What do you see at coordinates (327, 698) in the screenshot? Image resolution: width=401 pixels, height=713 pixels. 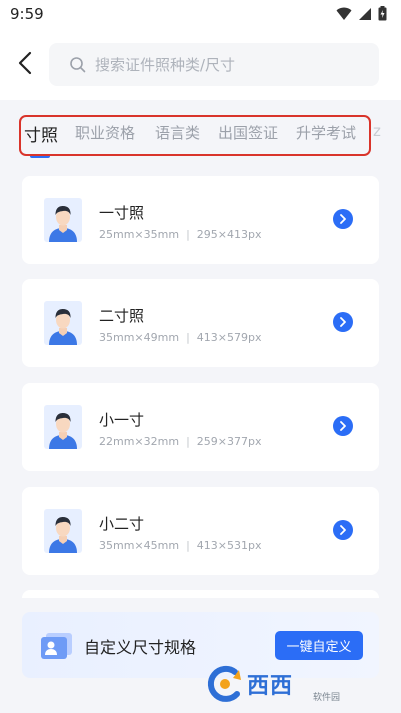 I see `watermark-subtext: 软件园` at bounding box center [327, 698].